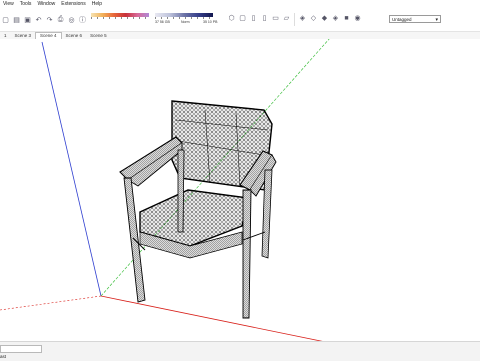 The image size is (480, 361). I want to click on undo-icon: ↶, so click(38, 20).